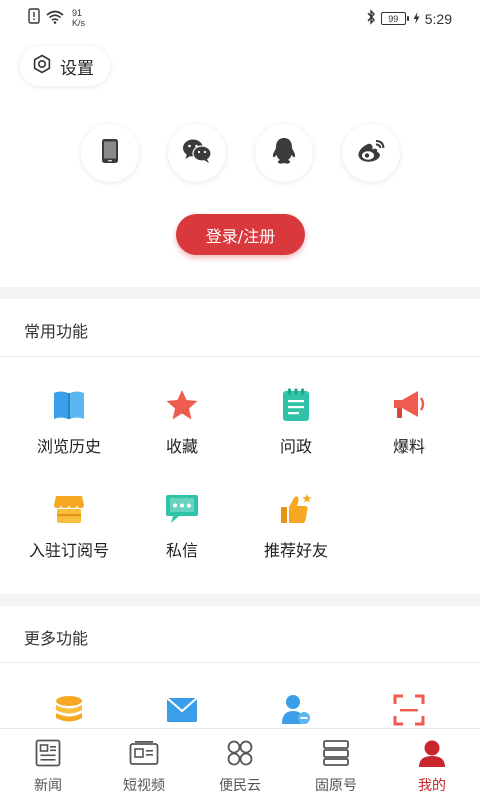 The image size is (480, 800). Describe the element at coordinates (240, 786) in the screenshot. I see `nav-label: 便民云` at that location.